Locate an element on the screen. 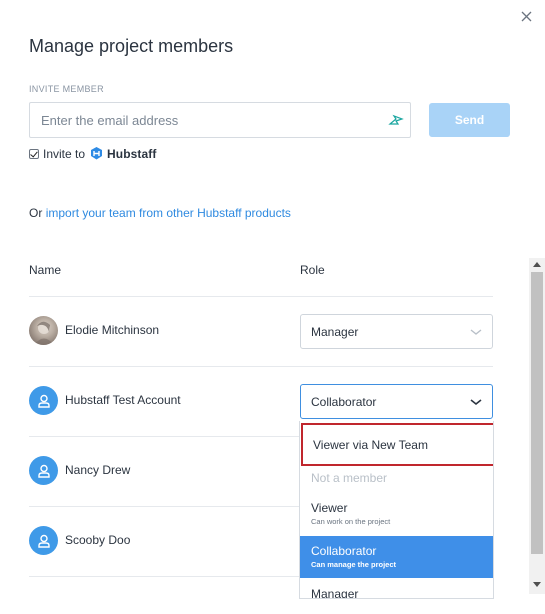  close-icon is located at coordinates (526, 16).